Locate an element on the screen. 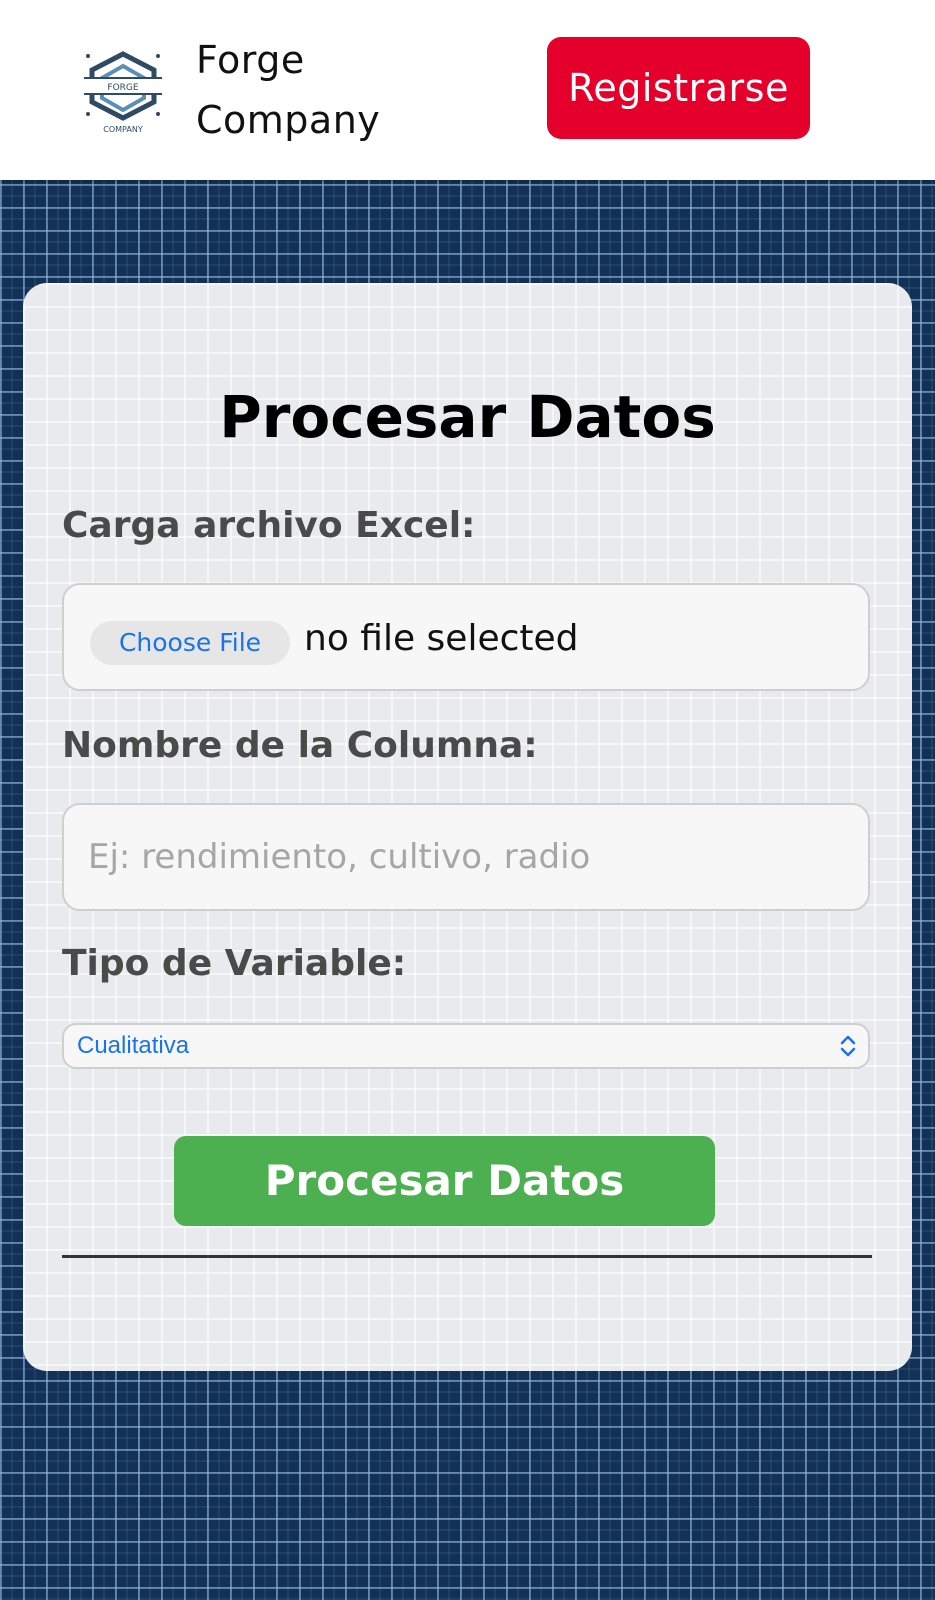 The height and width of the screenshot is (1600, 935). svg-text: FORGE is located at coordinates (122, 88).